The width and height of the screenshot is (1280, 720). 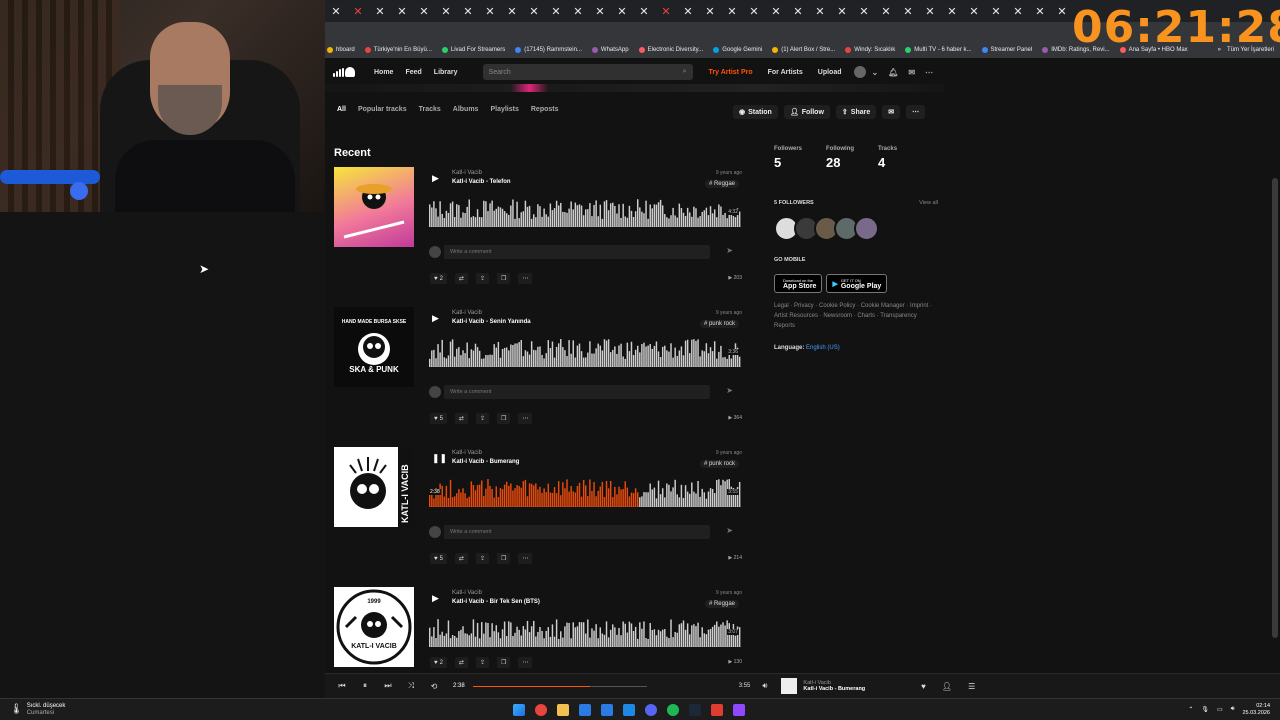 What do you see at coordinates (785, 72) in the screenshot?
I see `for-artists-link: For Artists` at bounding box center [785, 72].